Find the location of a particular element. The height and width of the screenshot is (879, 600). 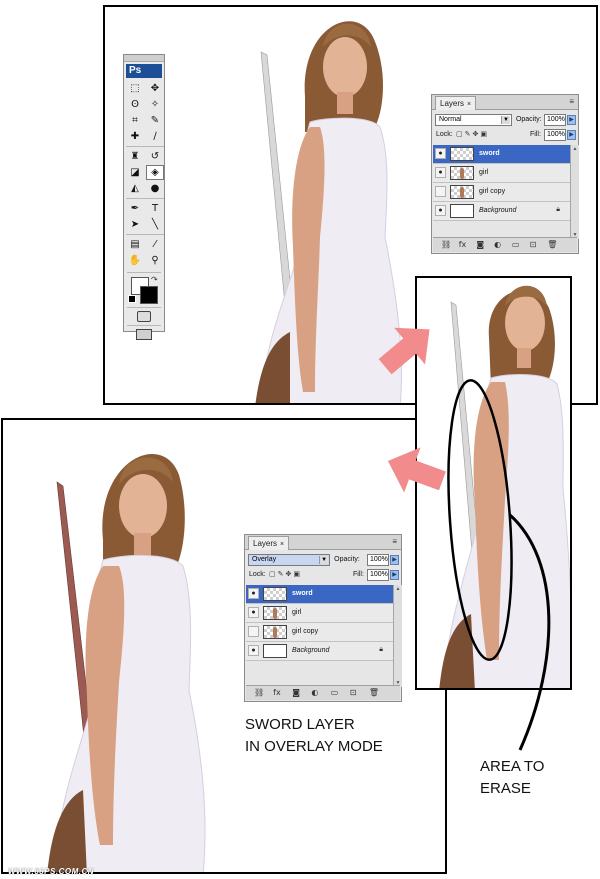

background-color-swatch is located at coordinates (149, 295).